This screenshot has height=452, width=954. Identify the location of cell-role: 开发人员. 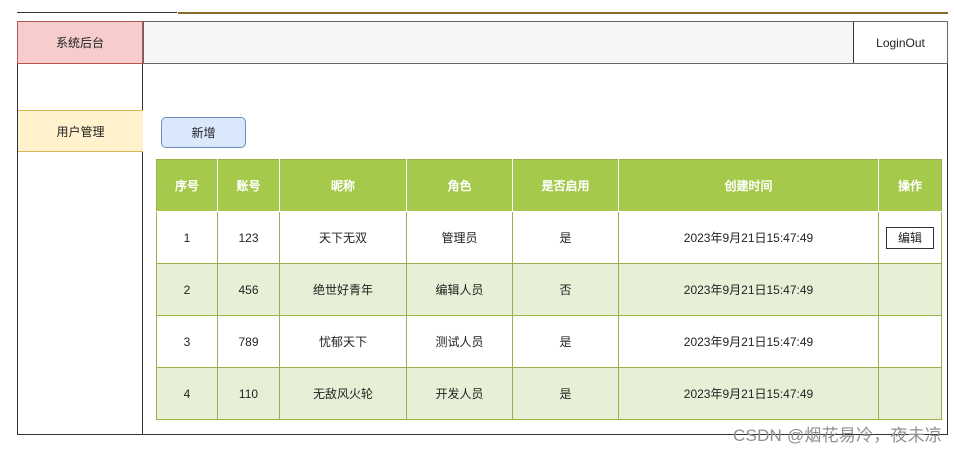
(459, 393).